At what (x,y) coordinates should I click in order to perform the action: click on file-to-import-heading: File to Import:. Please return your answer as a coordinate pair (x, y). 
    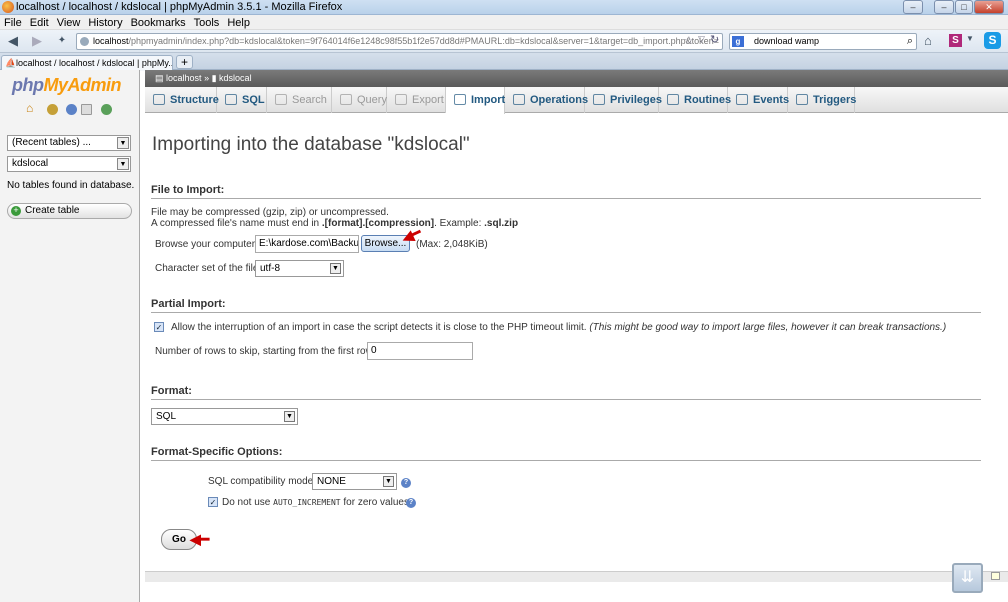
    Looking at the image, I should click on (566, 191).